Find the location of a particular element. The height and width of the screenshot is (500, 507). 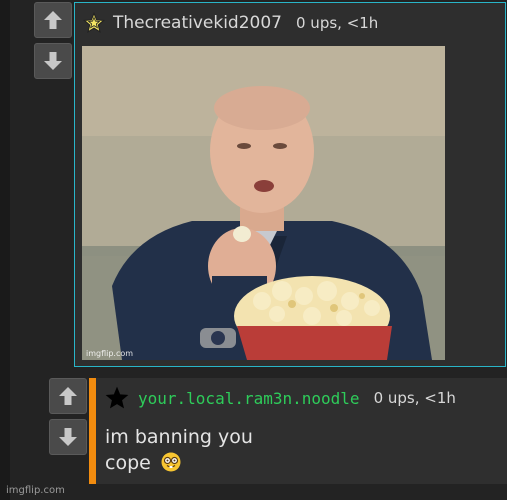

reply-line-1: im banning you is located at coordinates (179, 437).